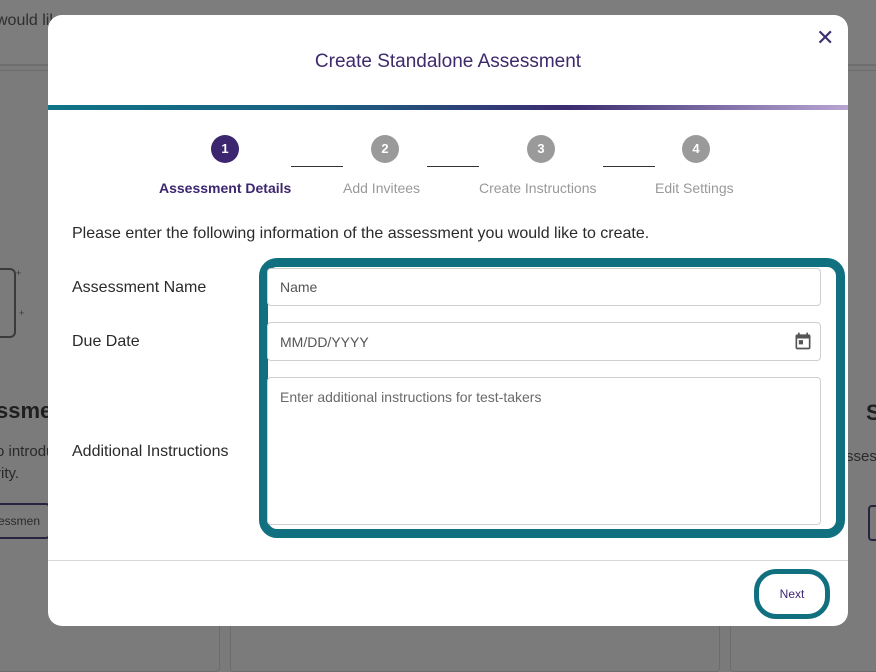 The height and width of the screenshot is (672, 876). I want to click on close-icon: ✕, so click(825, 38).